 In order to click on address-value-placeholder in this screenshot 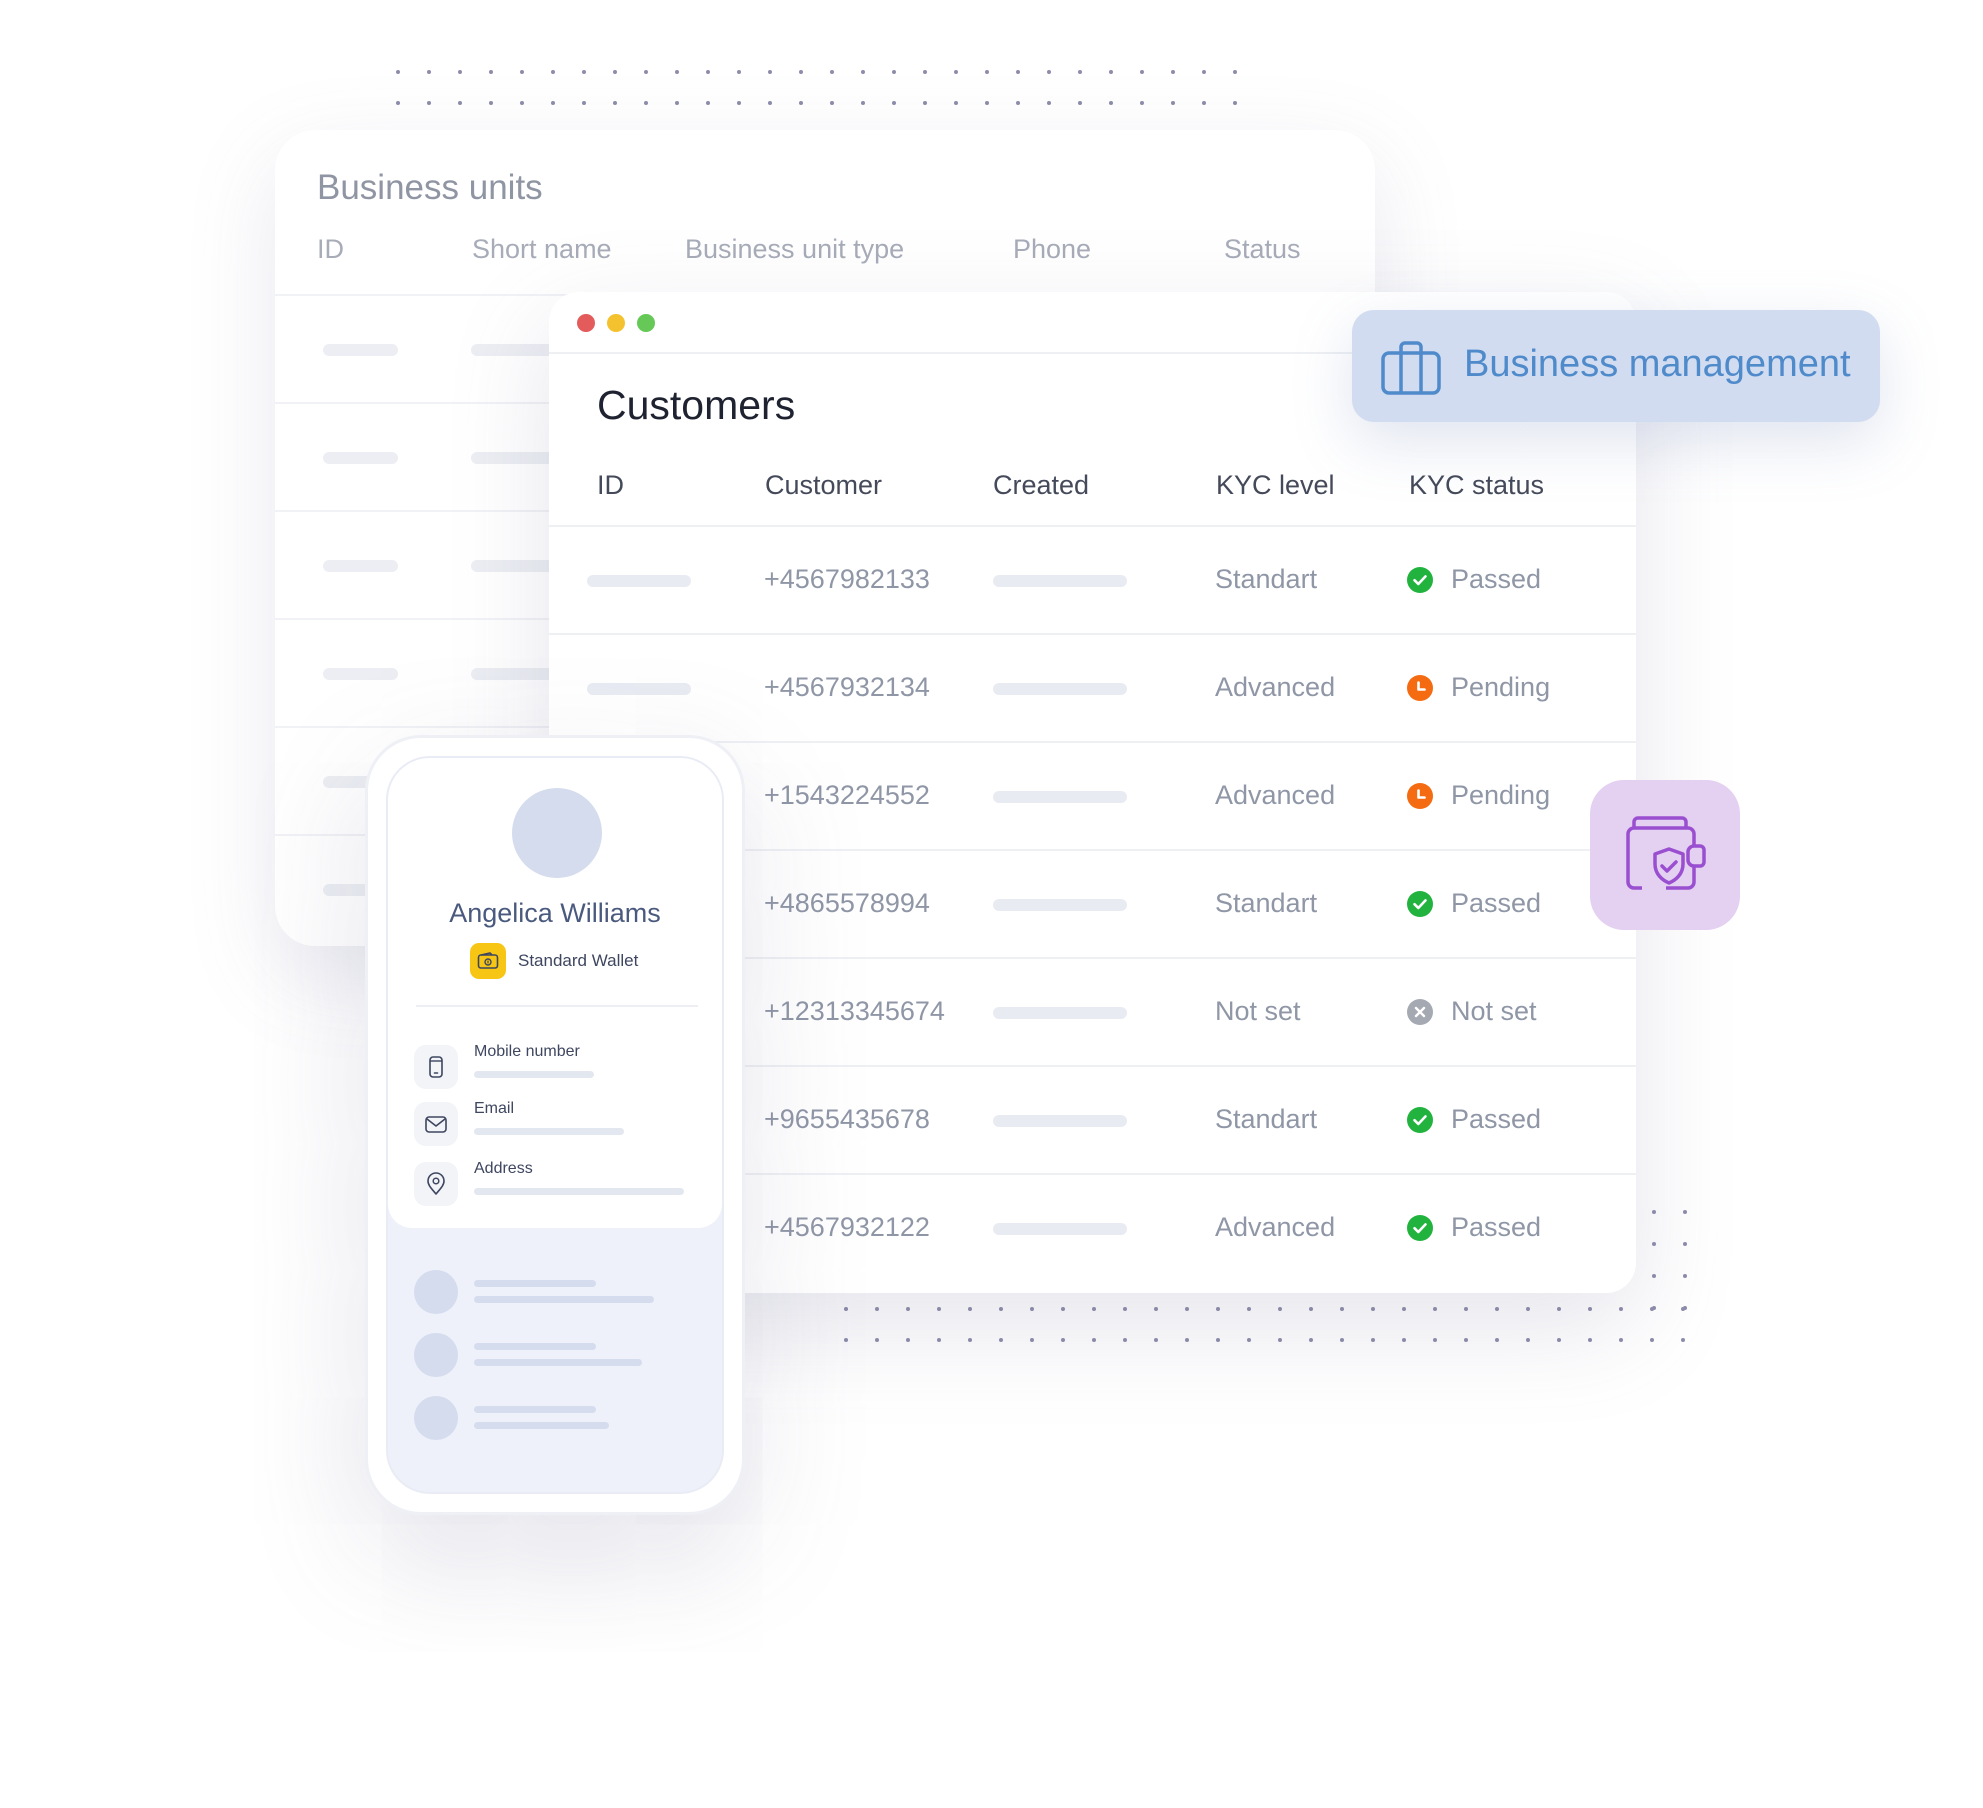, I will do `click(579, 1191)`.